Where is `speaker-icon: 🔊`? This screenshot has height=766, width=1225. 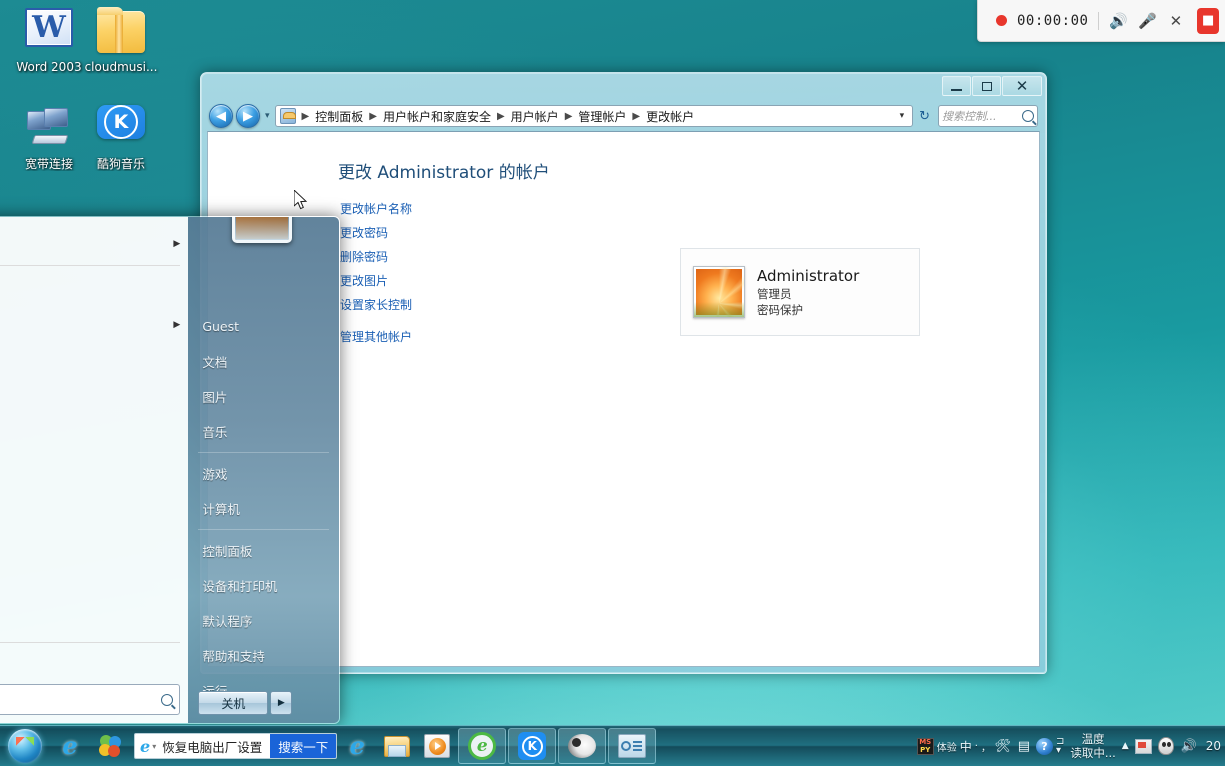 speaker-icon: 🔊 is located at coordinates (1118, 21).